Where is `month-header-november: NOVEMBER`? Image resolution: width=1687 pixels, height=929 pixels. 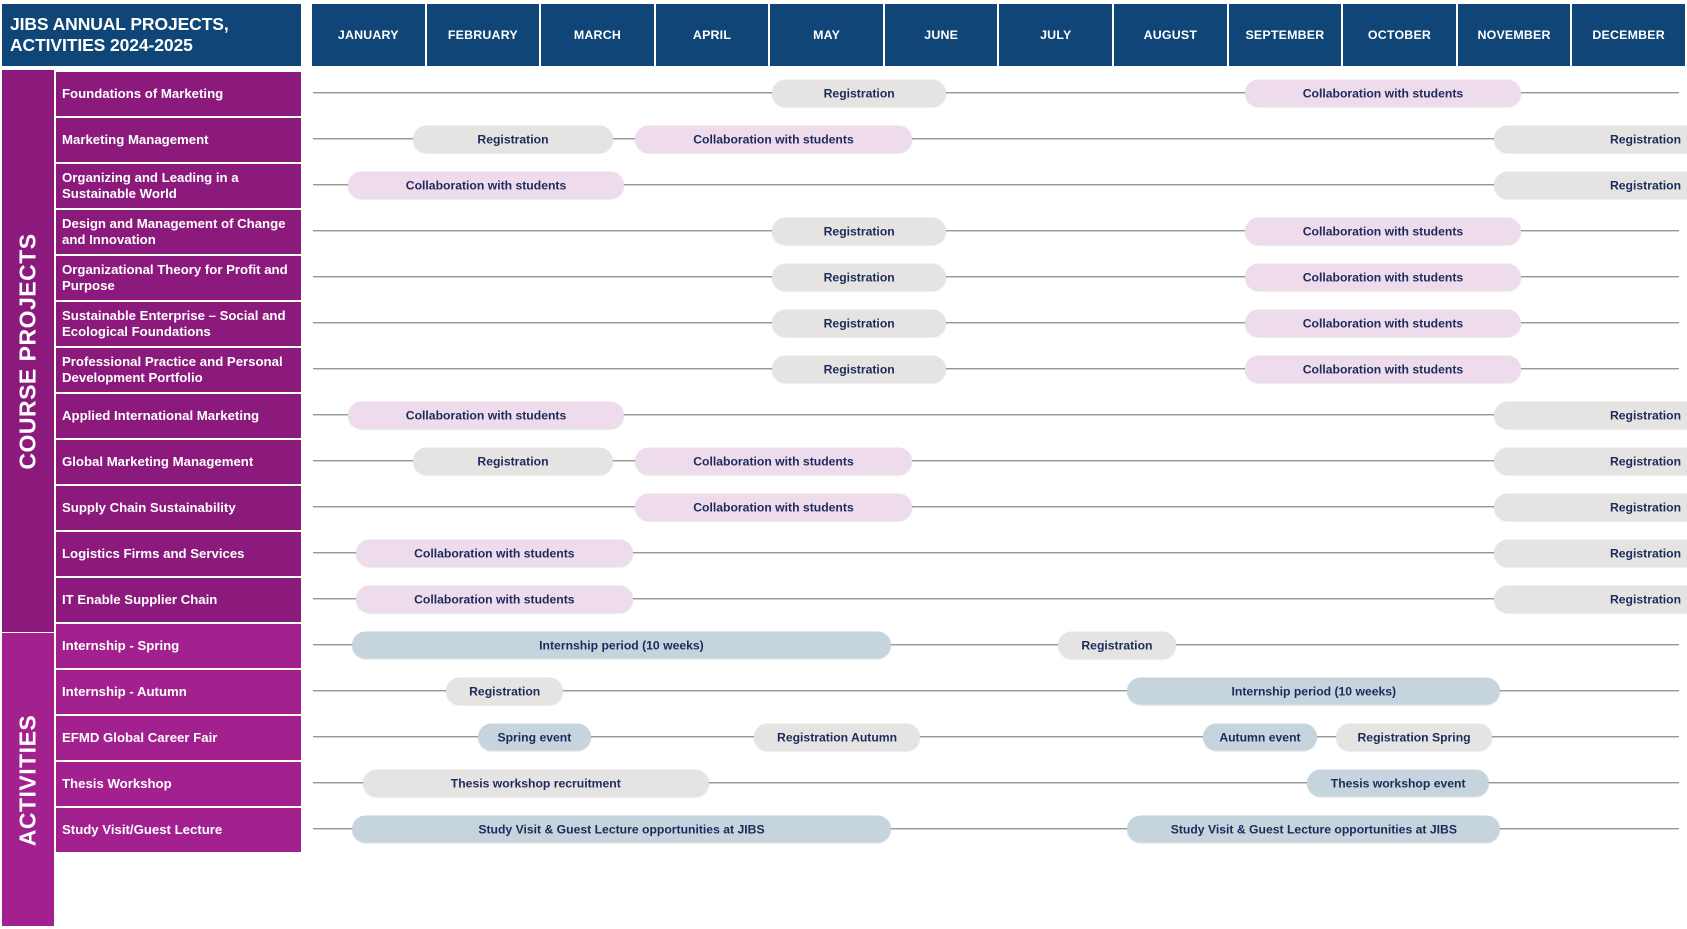
month-header-november: NOVEMBER is located at coordinates (1514, 35).